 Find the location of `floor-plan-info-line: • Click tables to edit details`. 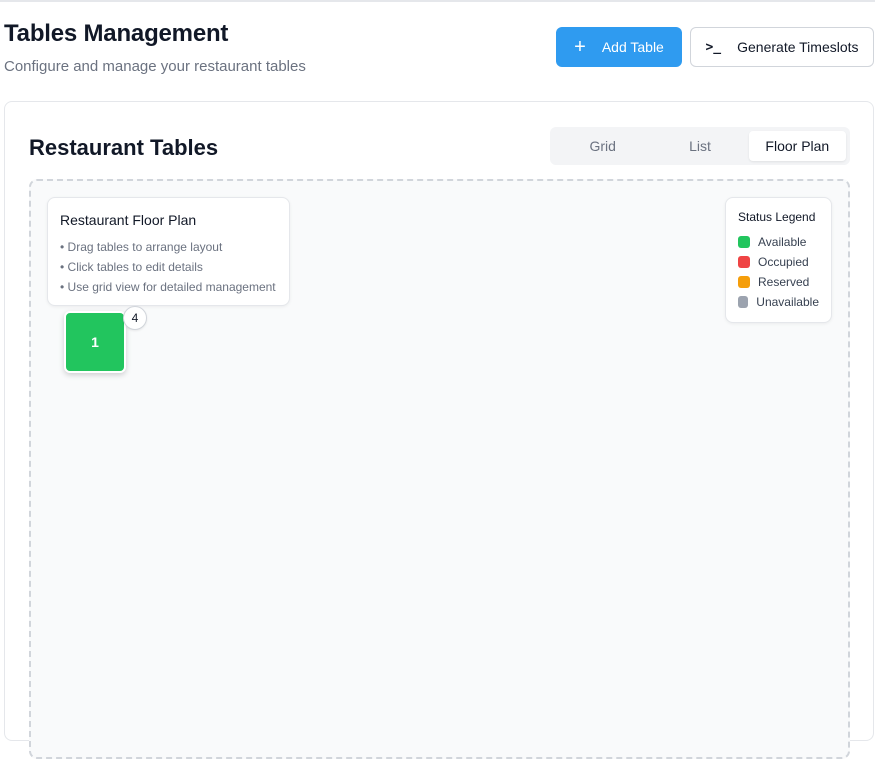

floor-plan-info-line: • Click tables to edit details is located at coordinates (131, 267).